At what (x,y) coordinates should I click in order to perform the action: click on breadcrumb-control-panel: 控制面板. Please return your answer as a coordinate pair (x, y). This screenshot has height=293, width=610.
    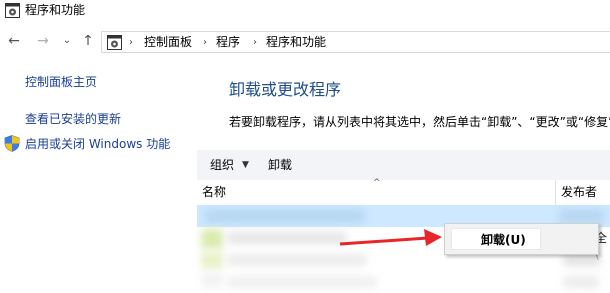
    Looking at the image, I should click on (168, 42).